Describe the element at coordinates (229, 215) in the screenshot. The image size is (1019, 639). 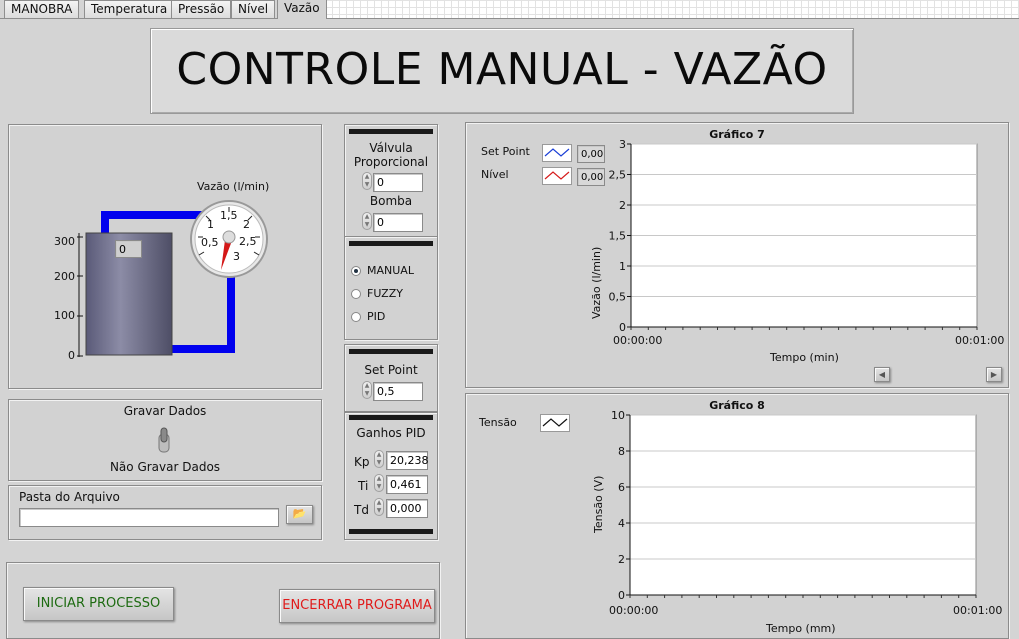
I see `gauge-tick-1-5: 1,5` at that location.